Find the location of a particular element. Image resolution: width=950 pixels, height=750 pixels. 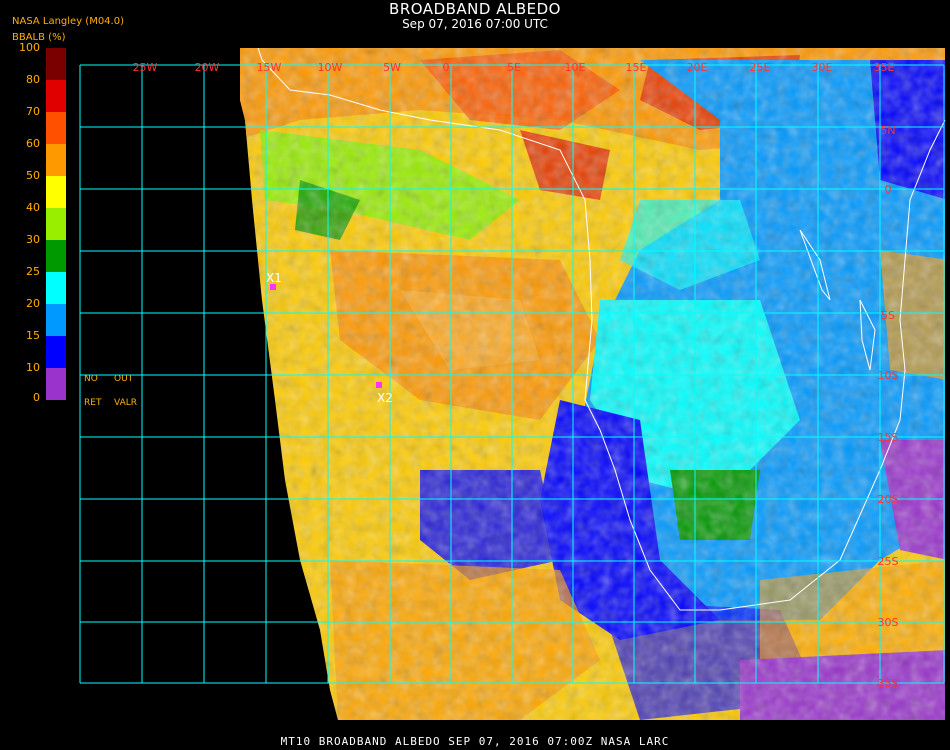

latitude-label: 20S is located at coordinates (888, 499).